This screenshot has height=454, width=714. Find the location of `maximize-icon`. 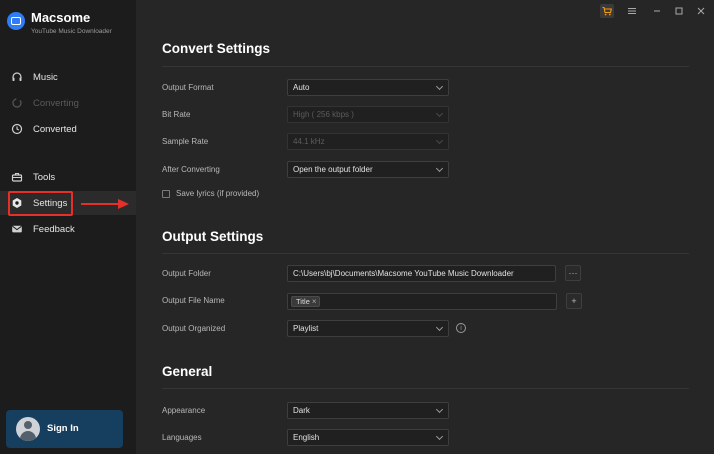

maximize-icon is located at coordinates (679, 11).